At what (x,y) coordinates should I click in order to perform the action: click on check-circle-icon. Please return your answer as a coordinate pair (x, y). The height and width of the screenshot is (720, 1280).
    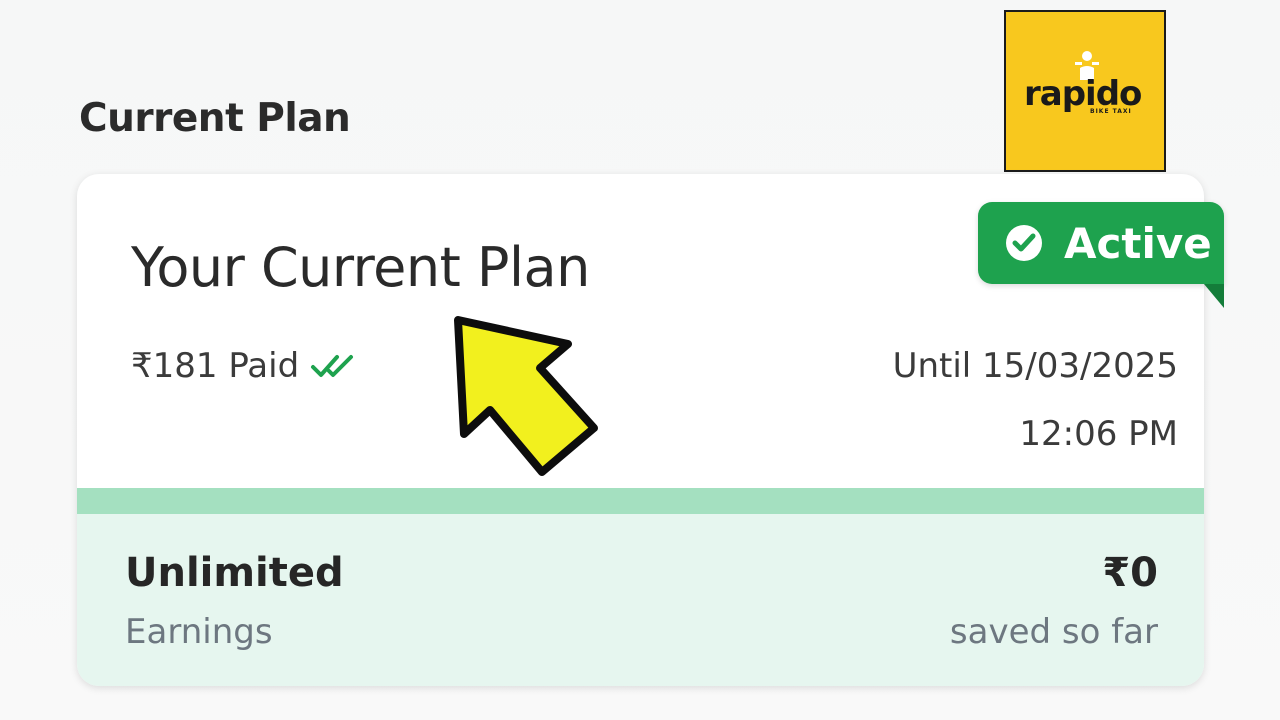
    Looking at the image, I should click on (1024, 243).